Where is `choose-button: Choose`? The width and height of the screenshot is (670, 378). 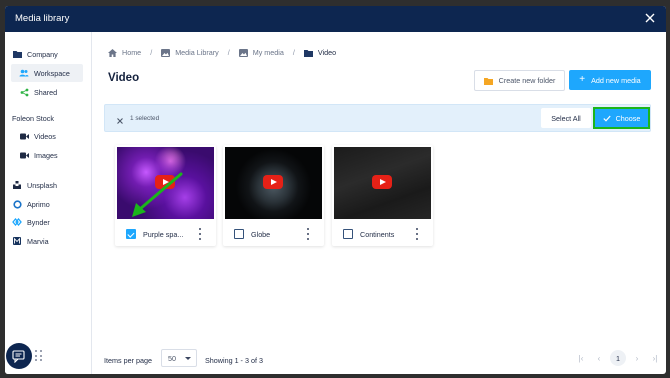 choose-button: Choose is located at coordinates (621, 118).